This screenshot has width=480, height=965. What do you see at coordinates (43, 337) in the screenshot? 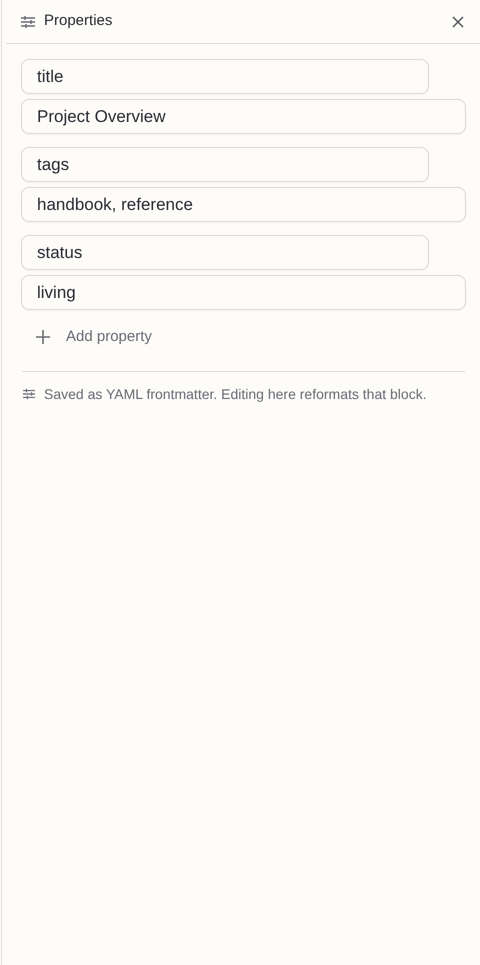
I see `plus-icon` at bounding box center [43, 337].